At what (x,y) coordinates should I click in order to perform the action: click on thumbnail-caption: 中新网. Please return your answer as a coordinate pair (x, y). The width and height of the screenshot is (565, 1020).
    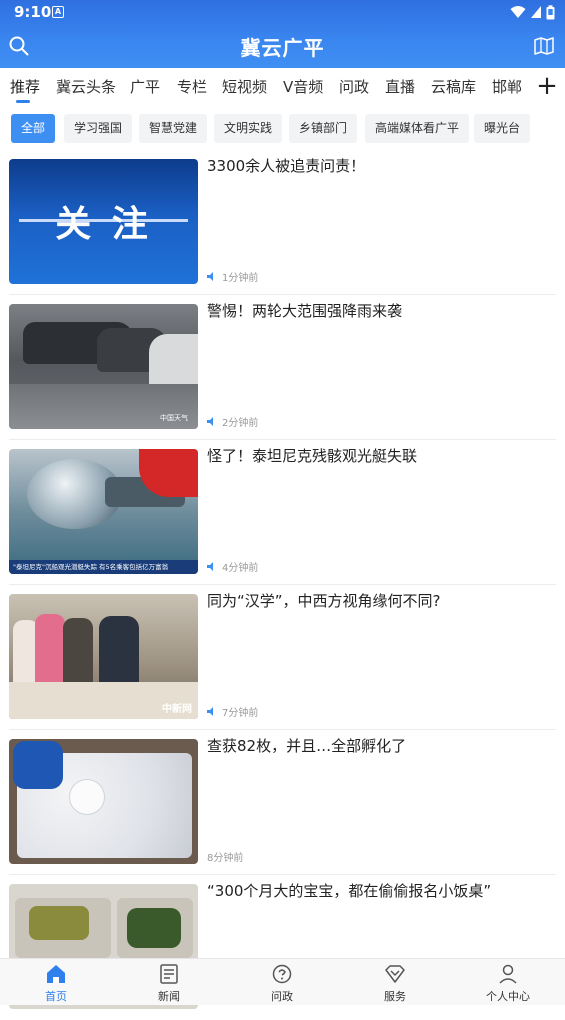
    Looking at the image, I should click on (177, 709).